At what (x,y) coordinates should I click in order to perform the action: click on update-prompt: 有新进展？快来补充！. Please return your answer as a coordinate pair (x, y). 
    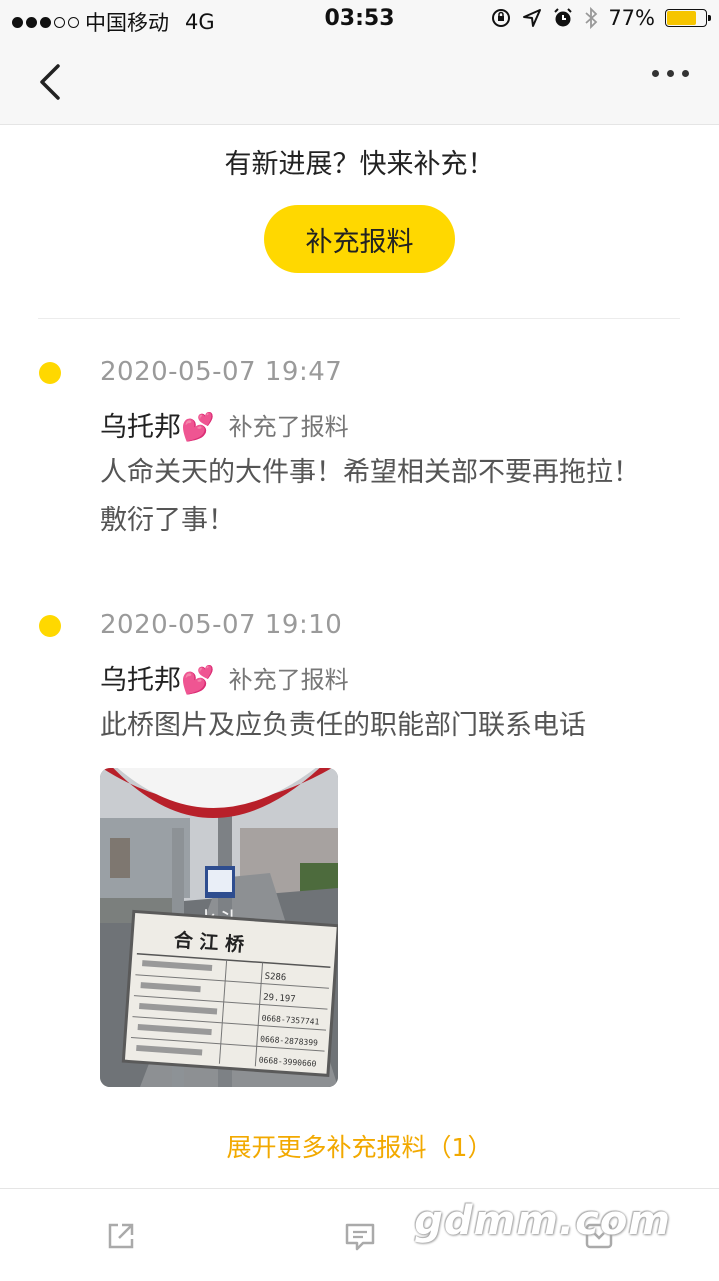
    Looking at the image, I should click on (359, 164).